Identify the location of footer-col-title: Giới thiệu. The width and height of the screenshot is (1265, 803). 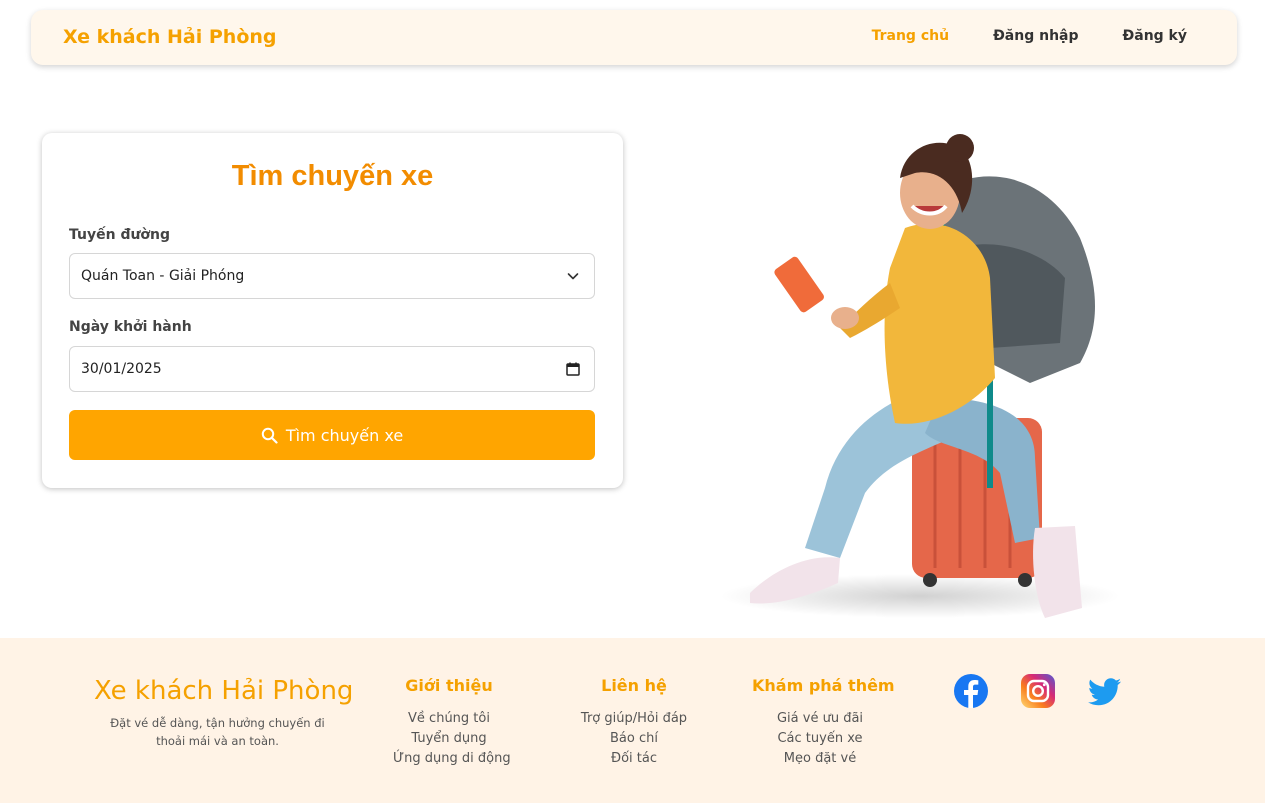
(449, 685).